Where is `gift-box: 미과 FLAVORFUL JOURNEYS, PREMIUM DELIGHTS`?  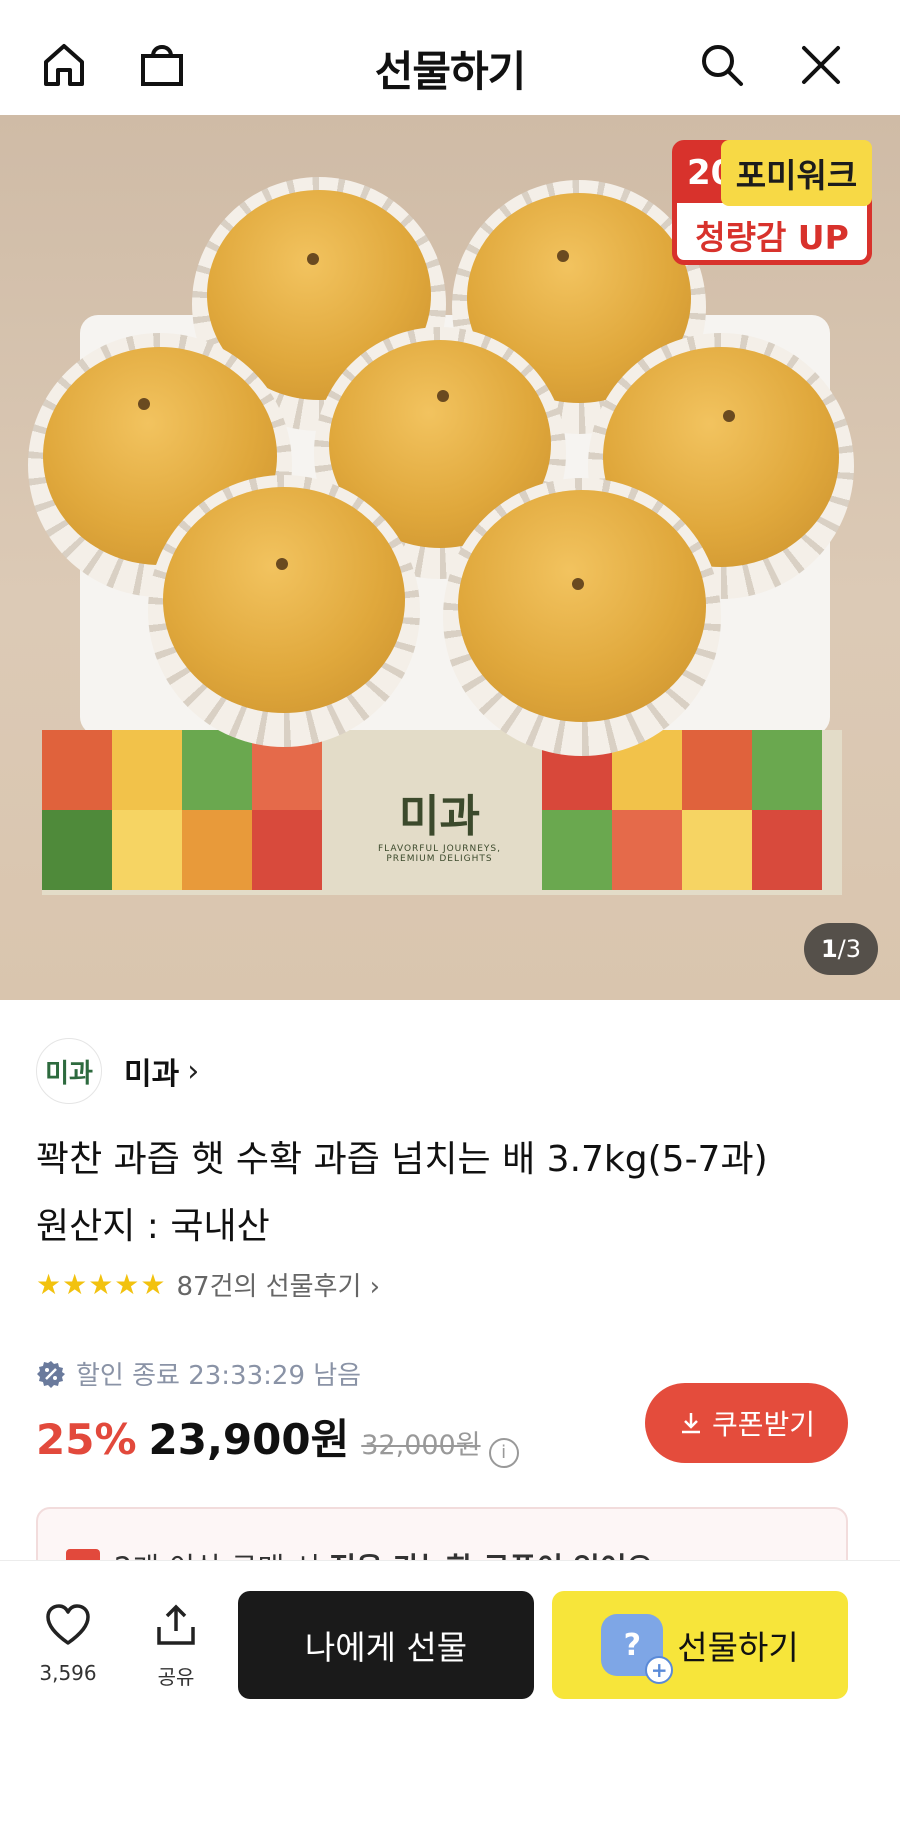
gift-box: 미과 FLAVORFUL JOURNEYS, PREMIUM DELIGHTS is located at coordinates (442, 812).